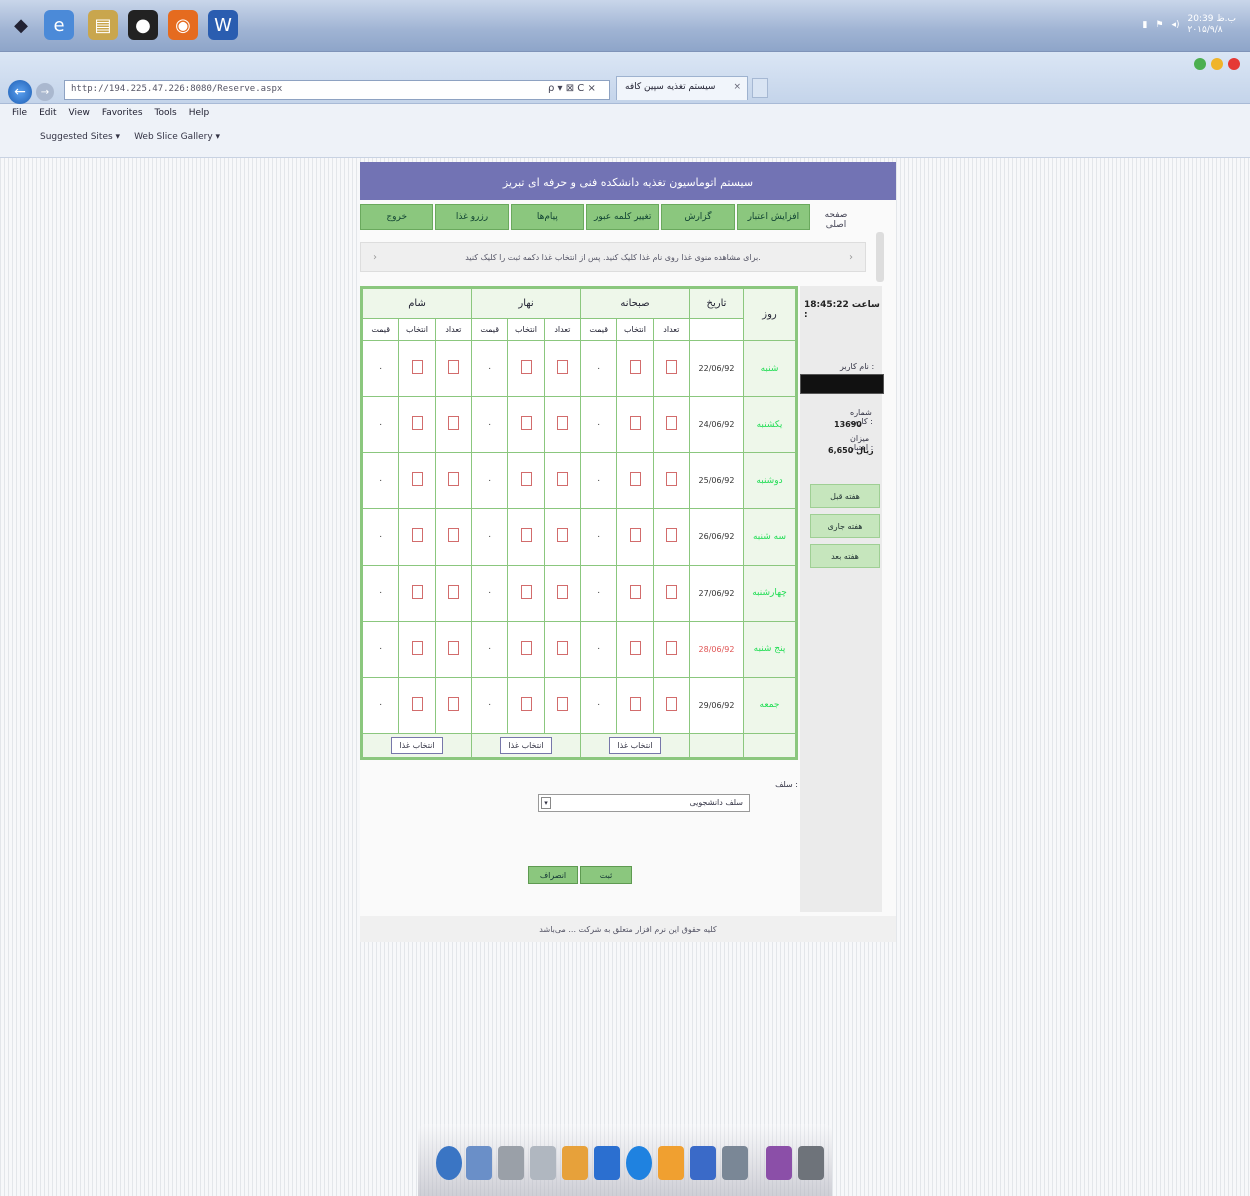 The height and width of the screenshot is (1196, 1250). Describe the element at coordinates (21, 25) in the screenshot. I see `start-orb-icon: ◆` at that location.